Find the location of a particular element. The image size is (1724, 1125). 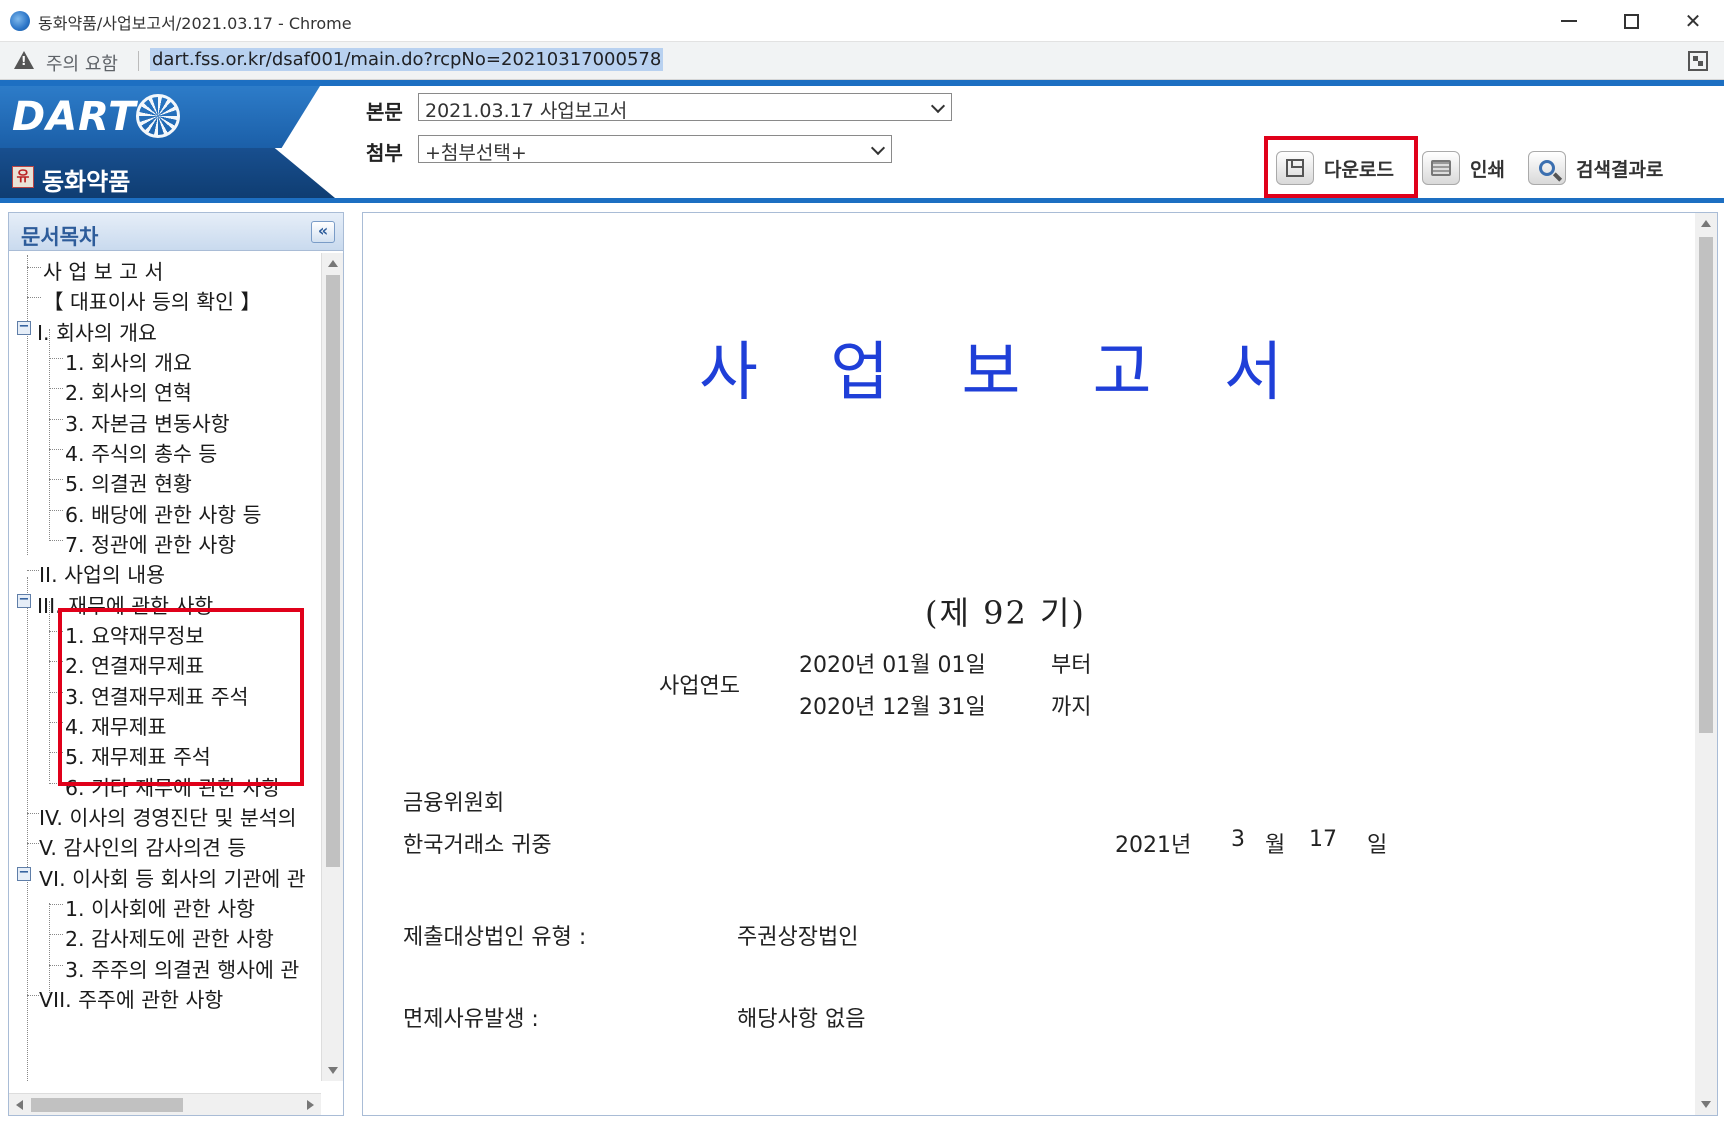

toc-header: 문서목차 « is located at coordinates (176, 232).